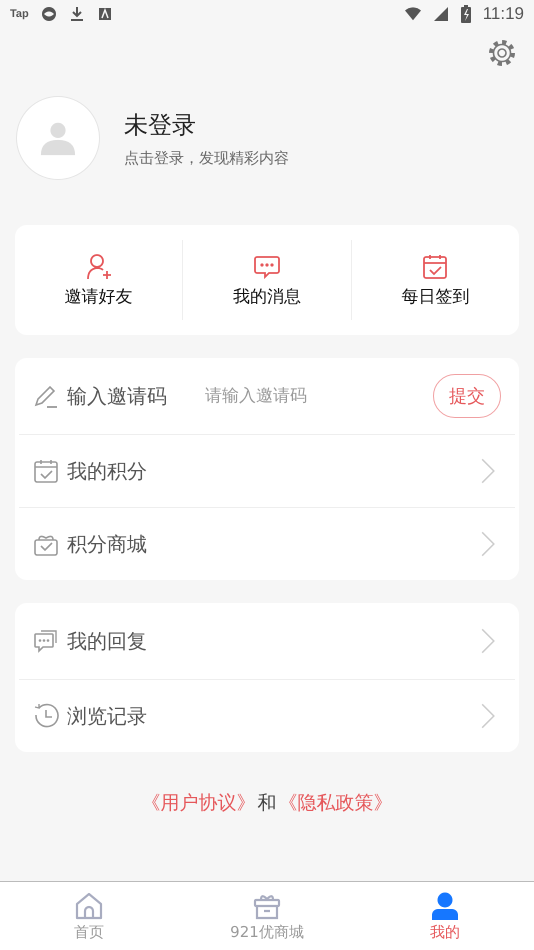  What do you see at coordinates (503, 14) in the screenshot?
I see `clock: 11:19` at bounding box center [503, 14].